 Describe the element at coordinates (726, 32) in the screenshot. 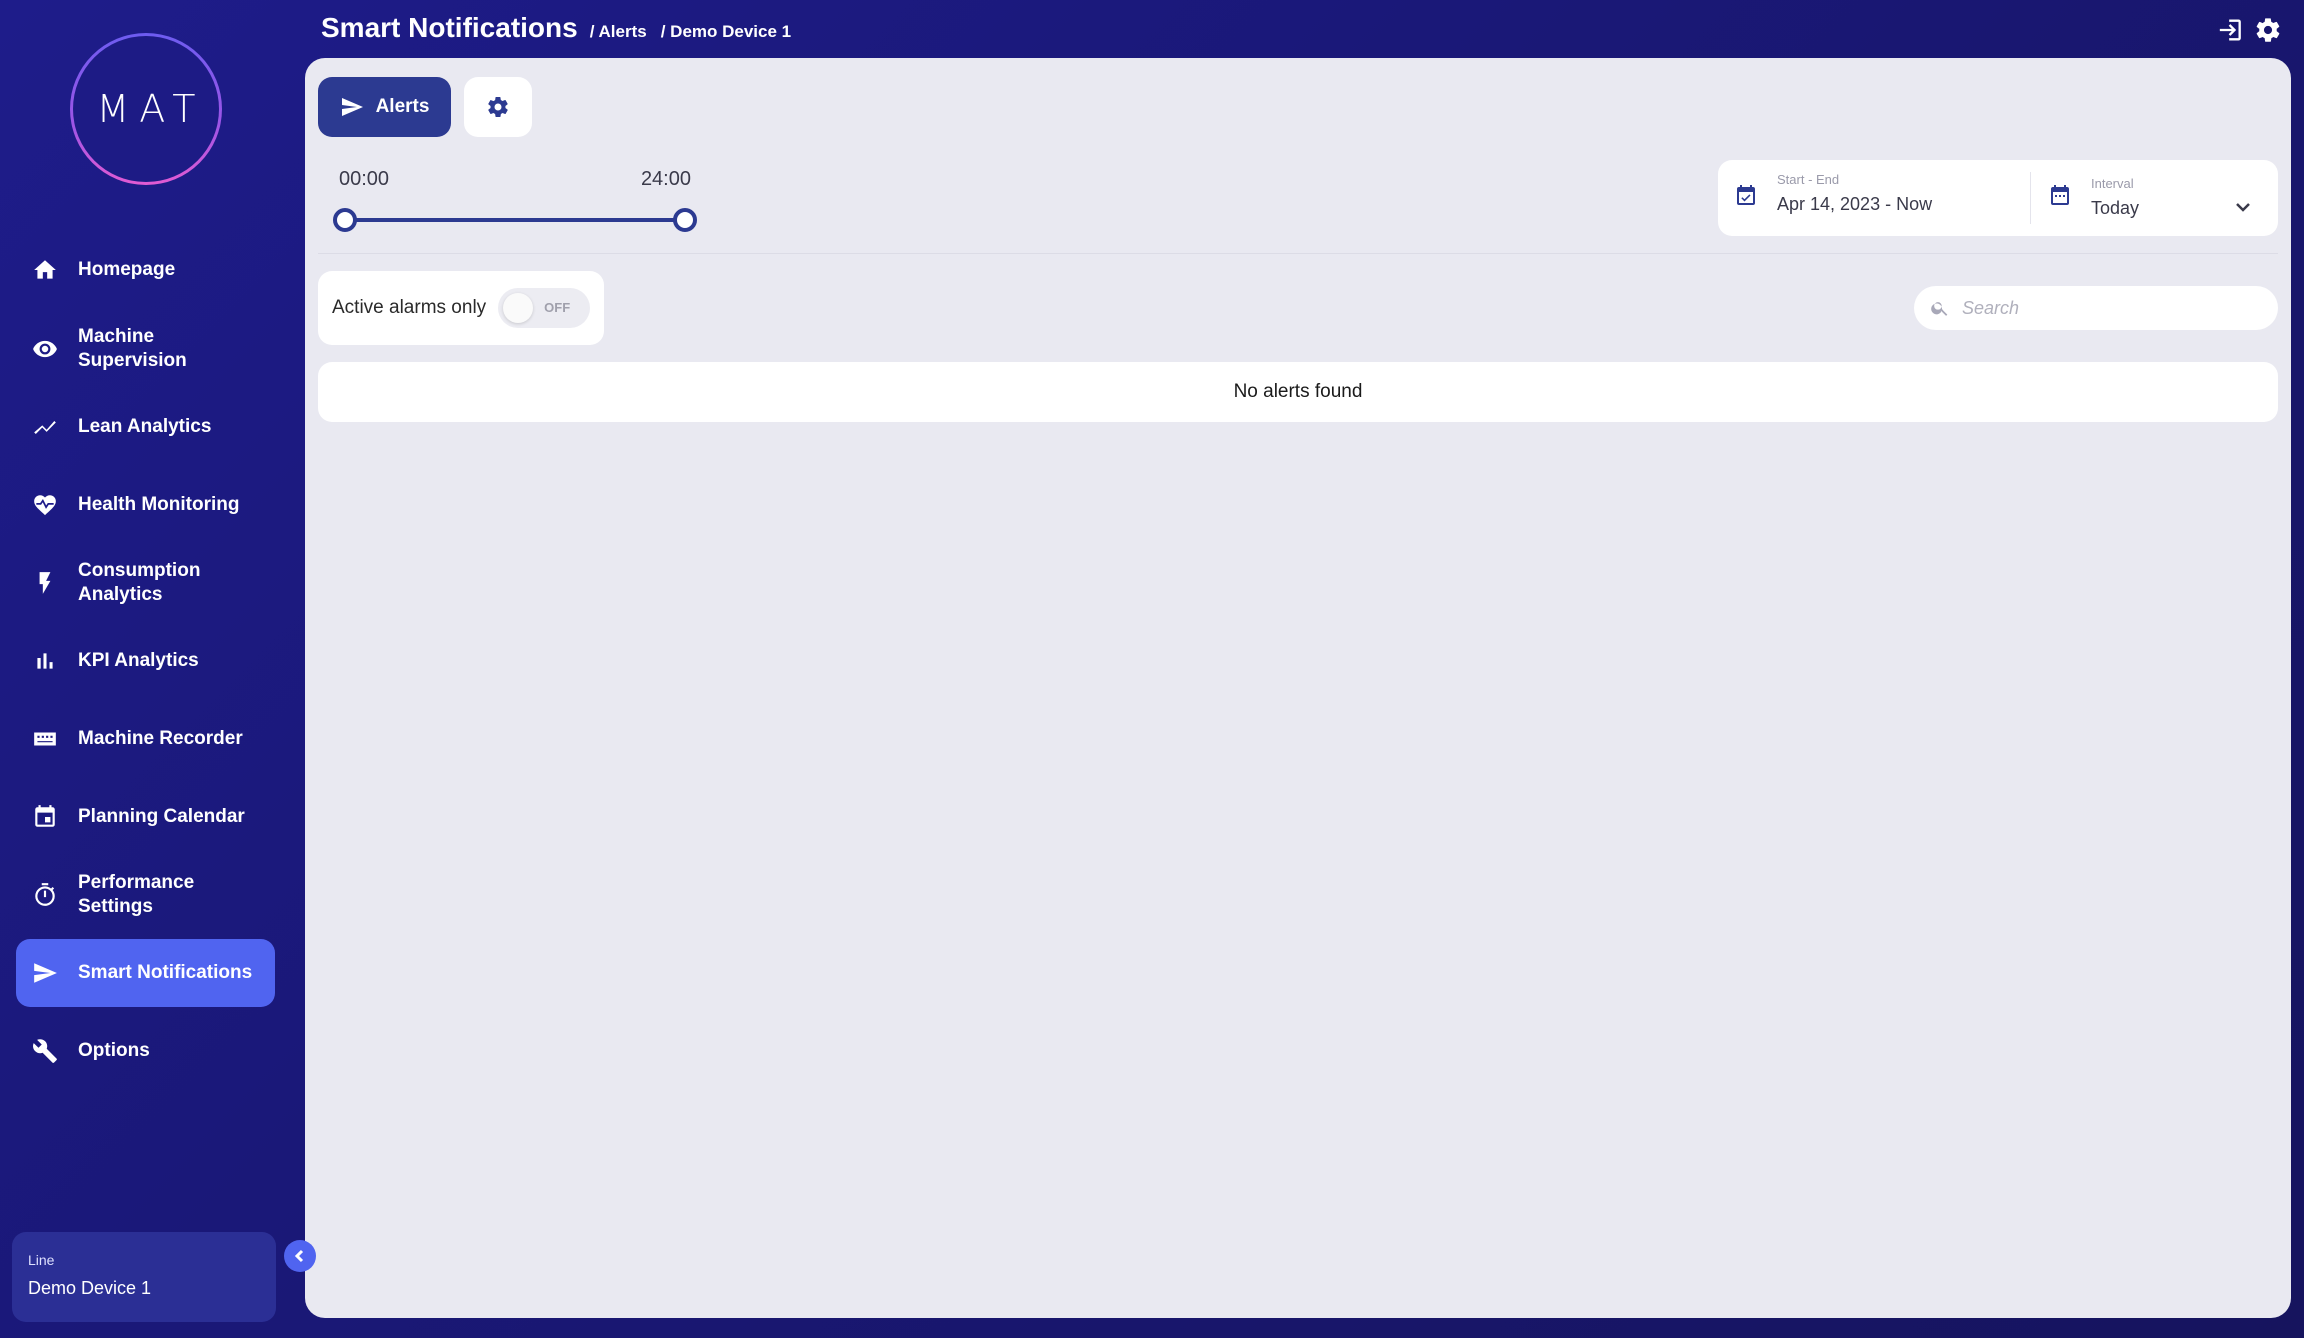

I see `breadcrumb-device: / Demo Device 1` at that location.